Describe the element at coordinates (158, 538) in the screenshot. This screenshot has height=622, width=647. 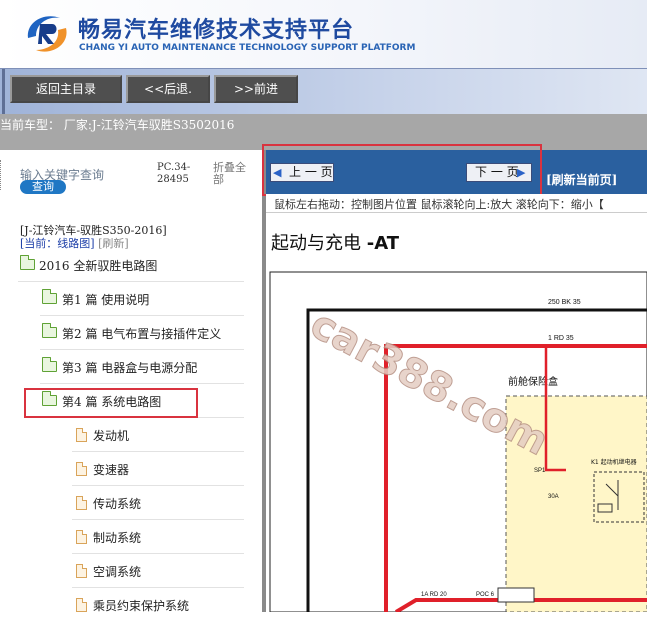
I see `tree-item-brakes: 制动系统` at that location.